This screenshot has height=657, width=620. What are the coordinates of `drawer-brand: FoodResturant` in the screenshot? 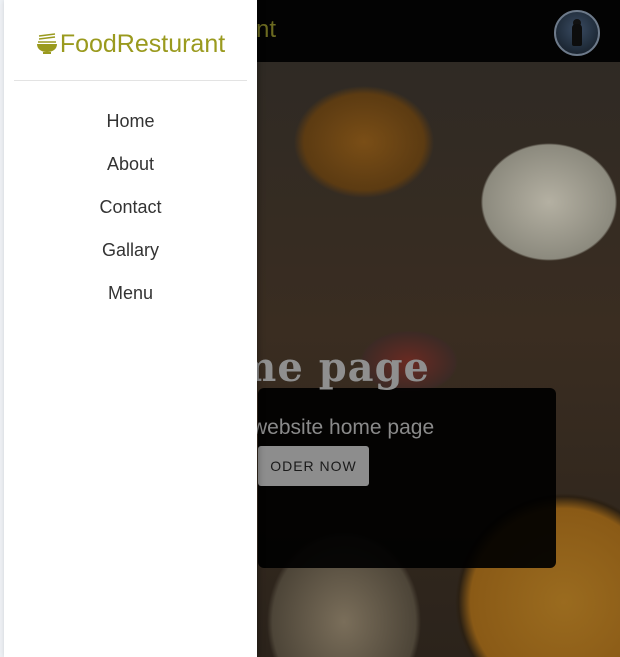 It's located at (130, 44).